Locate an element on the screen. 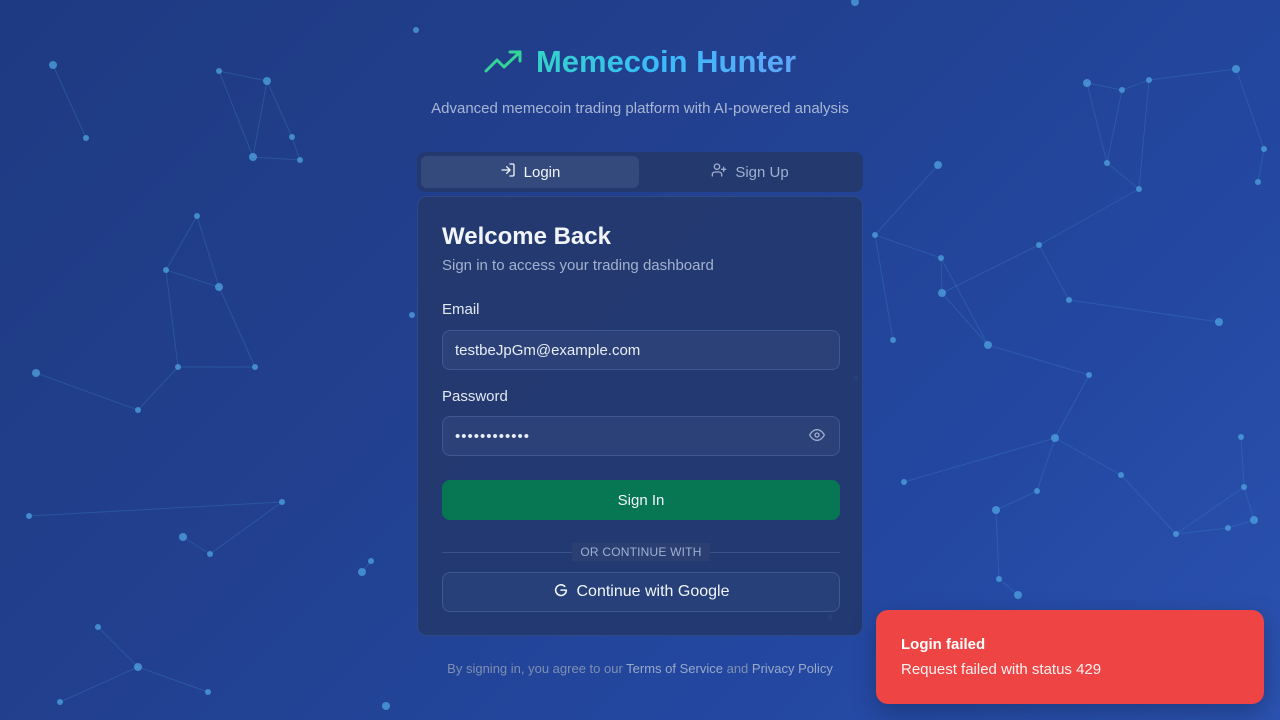 The height and width of the screenshot is (720, 1280). eye-icon is located at coordinates (818, 436).